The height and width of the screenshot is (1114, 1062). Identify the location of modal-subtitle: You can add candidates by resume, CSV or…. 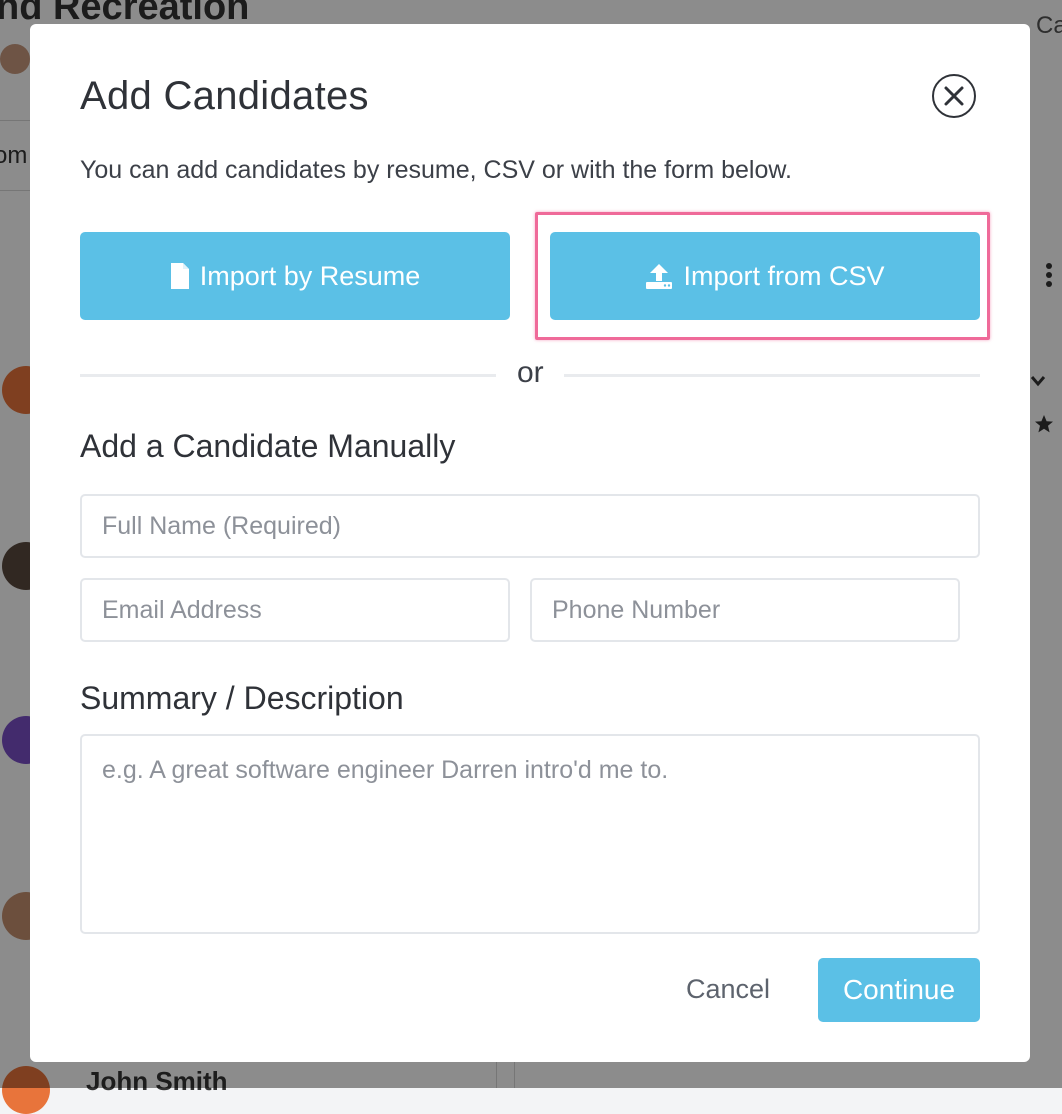
(436, 170).